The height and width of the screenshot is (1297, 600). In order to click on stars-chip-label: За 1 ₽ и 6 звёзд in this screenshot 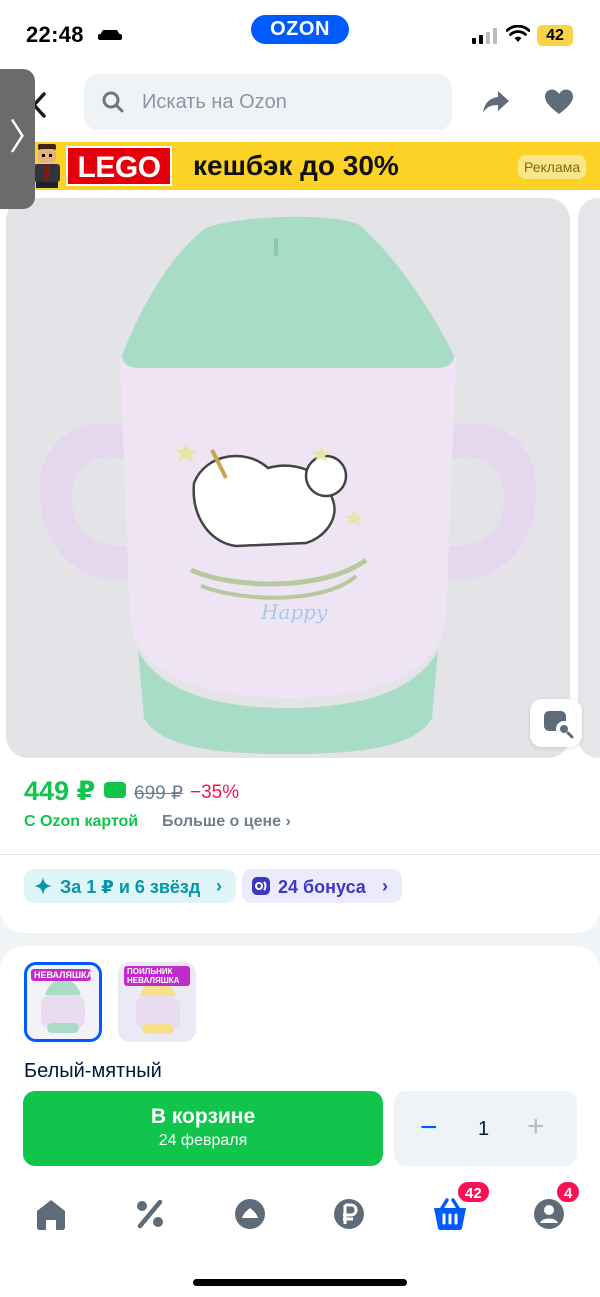, I will do `click(130, 887)`.